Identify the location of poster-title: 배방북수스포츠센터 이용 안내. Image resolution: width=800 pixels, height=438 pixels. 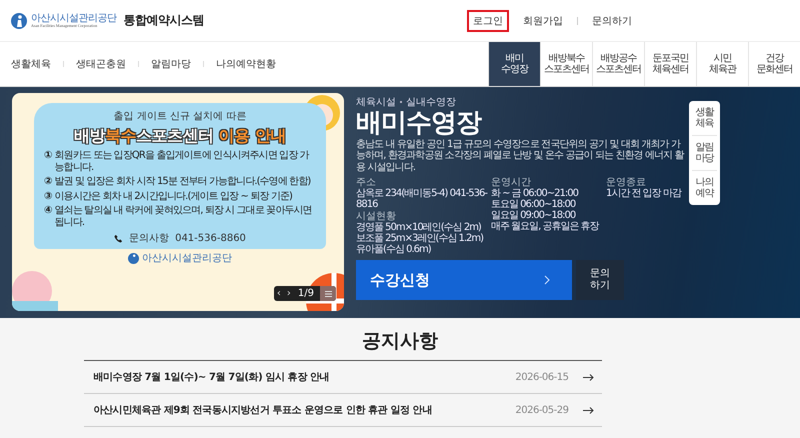
(180, 136).